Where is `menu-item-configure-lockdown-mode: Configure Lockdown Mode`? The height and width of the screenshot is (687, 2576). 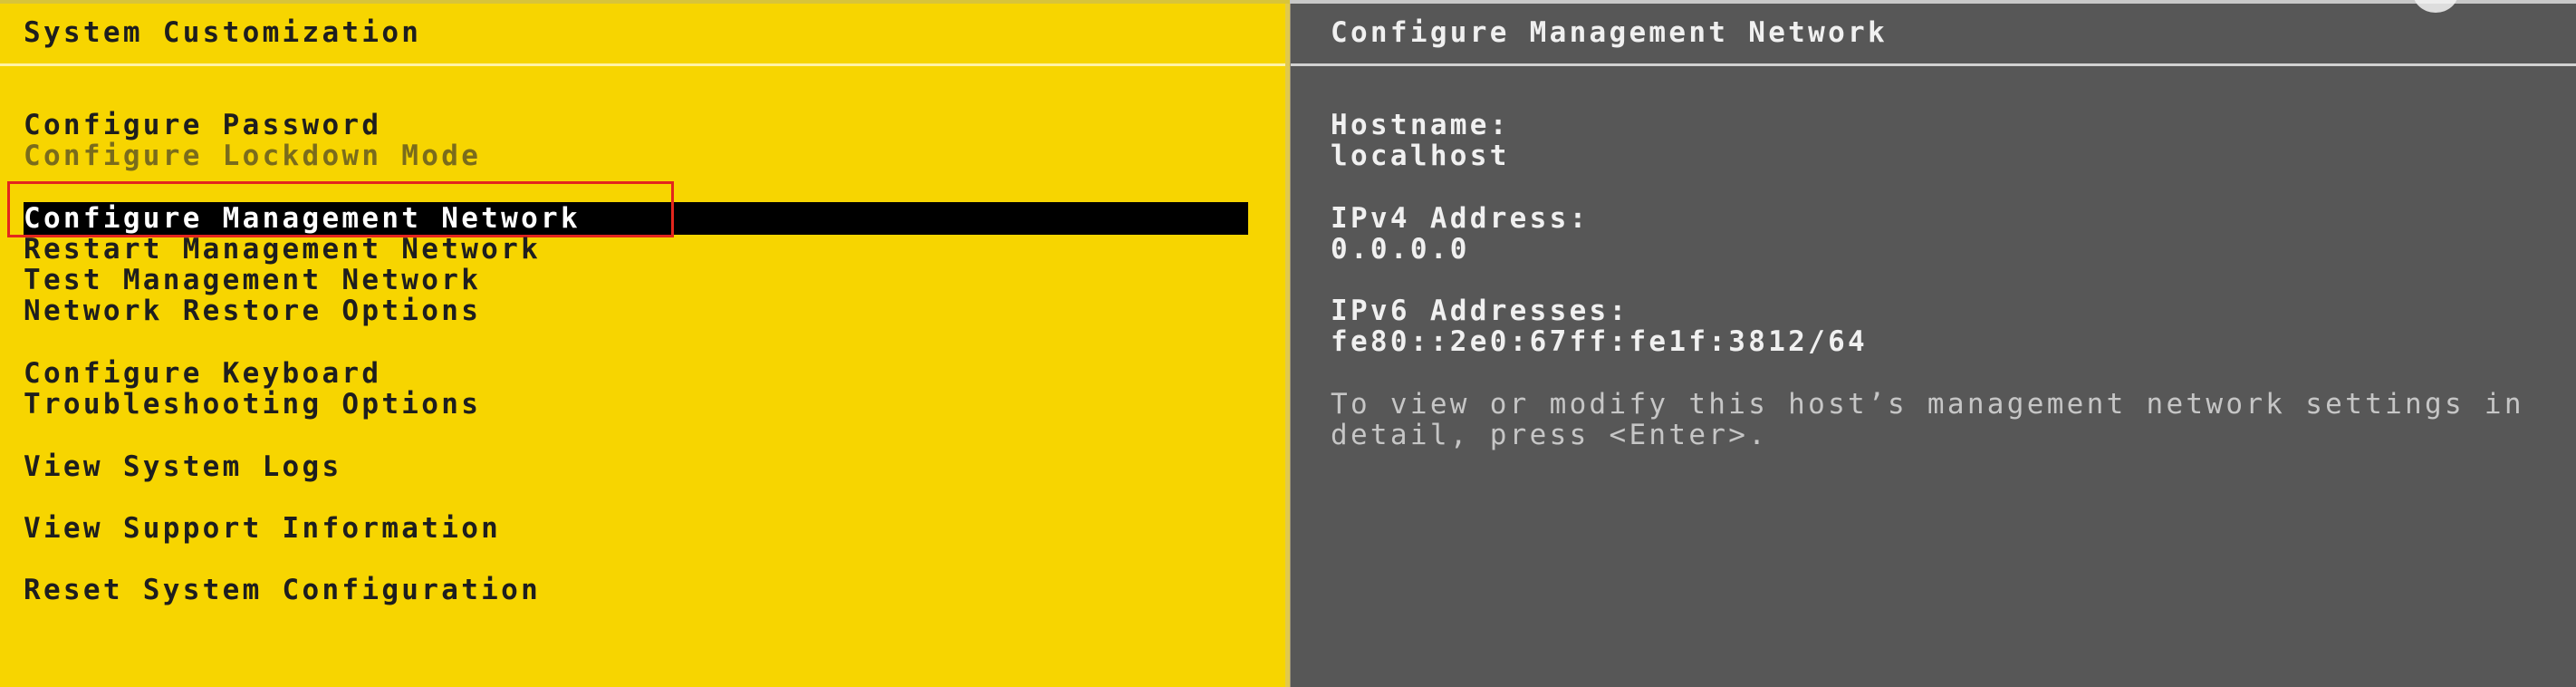 menu-item-configure-lockdown-mode: Configure Lockdown Mode is located at coordinates (252, 156).